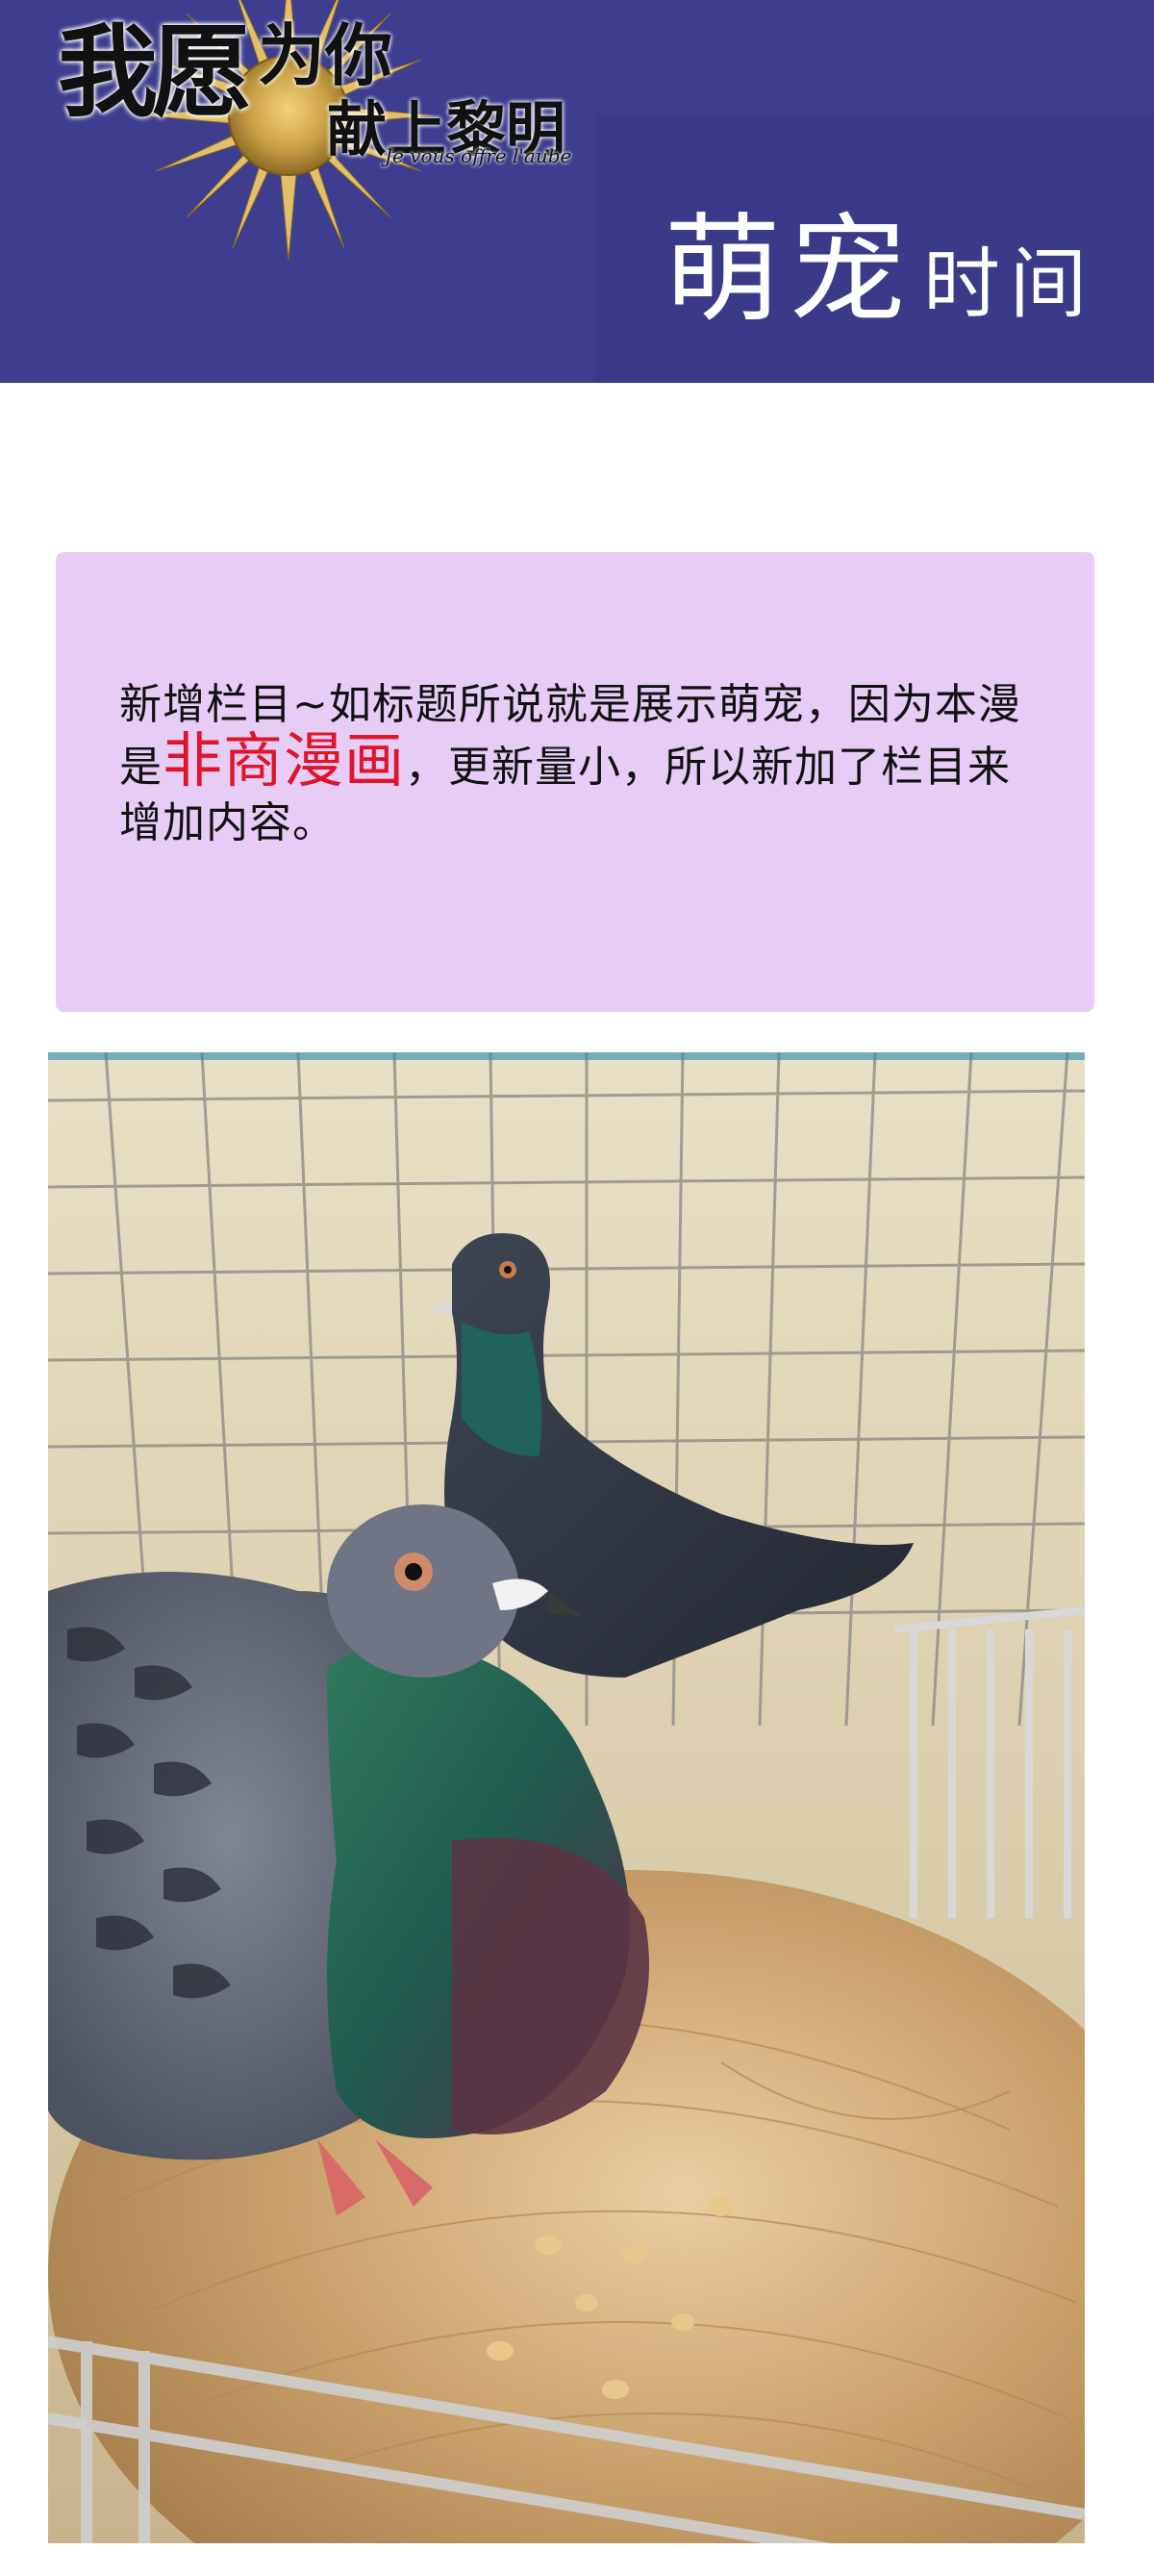 This screenshot has width=1154, height=2576. Describe the element at coordinates (789, 270) in the screenshot. I see `page-title-main: 萌宠` at that location.